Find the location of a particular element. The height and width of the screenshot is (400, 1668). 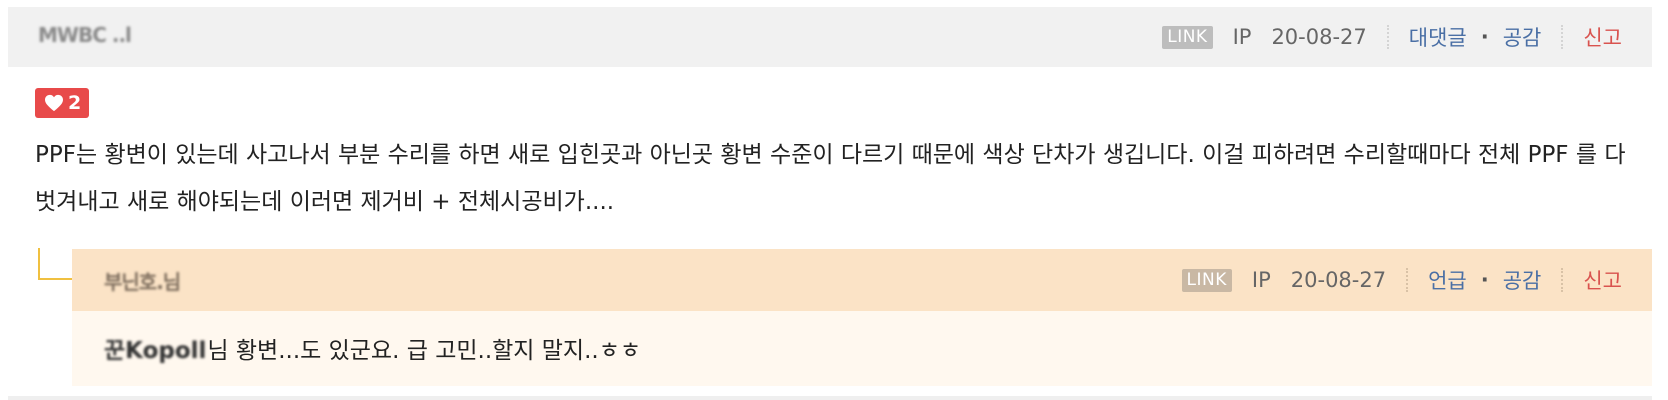

reply-header: 부닌호.님 LINK IP 20-08-27 언급 · 공감 신고 is located at coordinates (862, 280).